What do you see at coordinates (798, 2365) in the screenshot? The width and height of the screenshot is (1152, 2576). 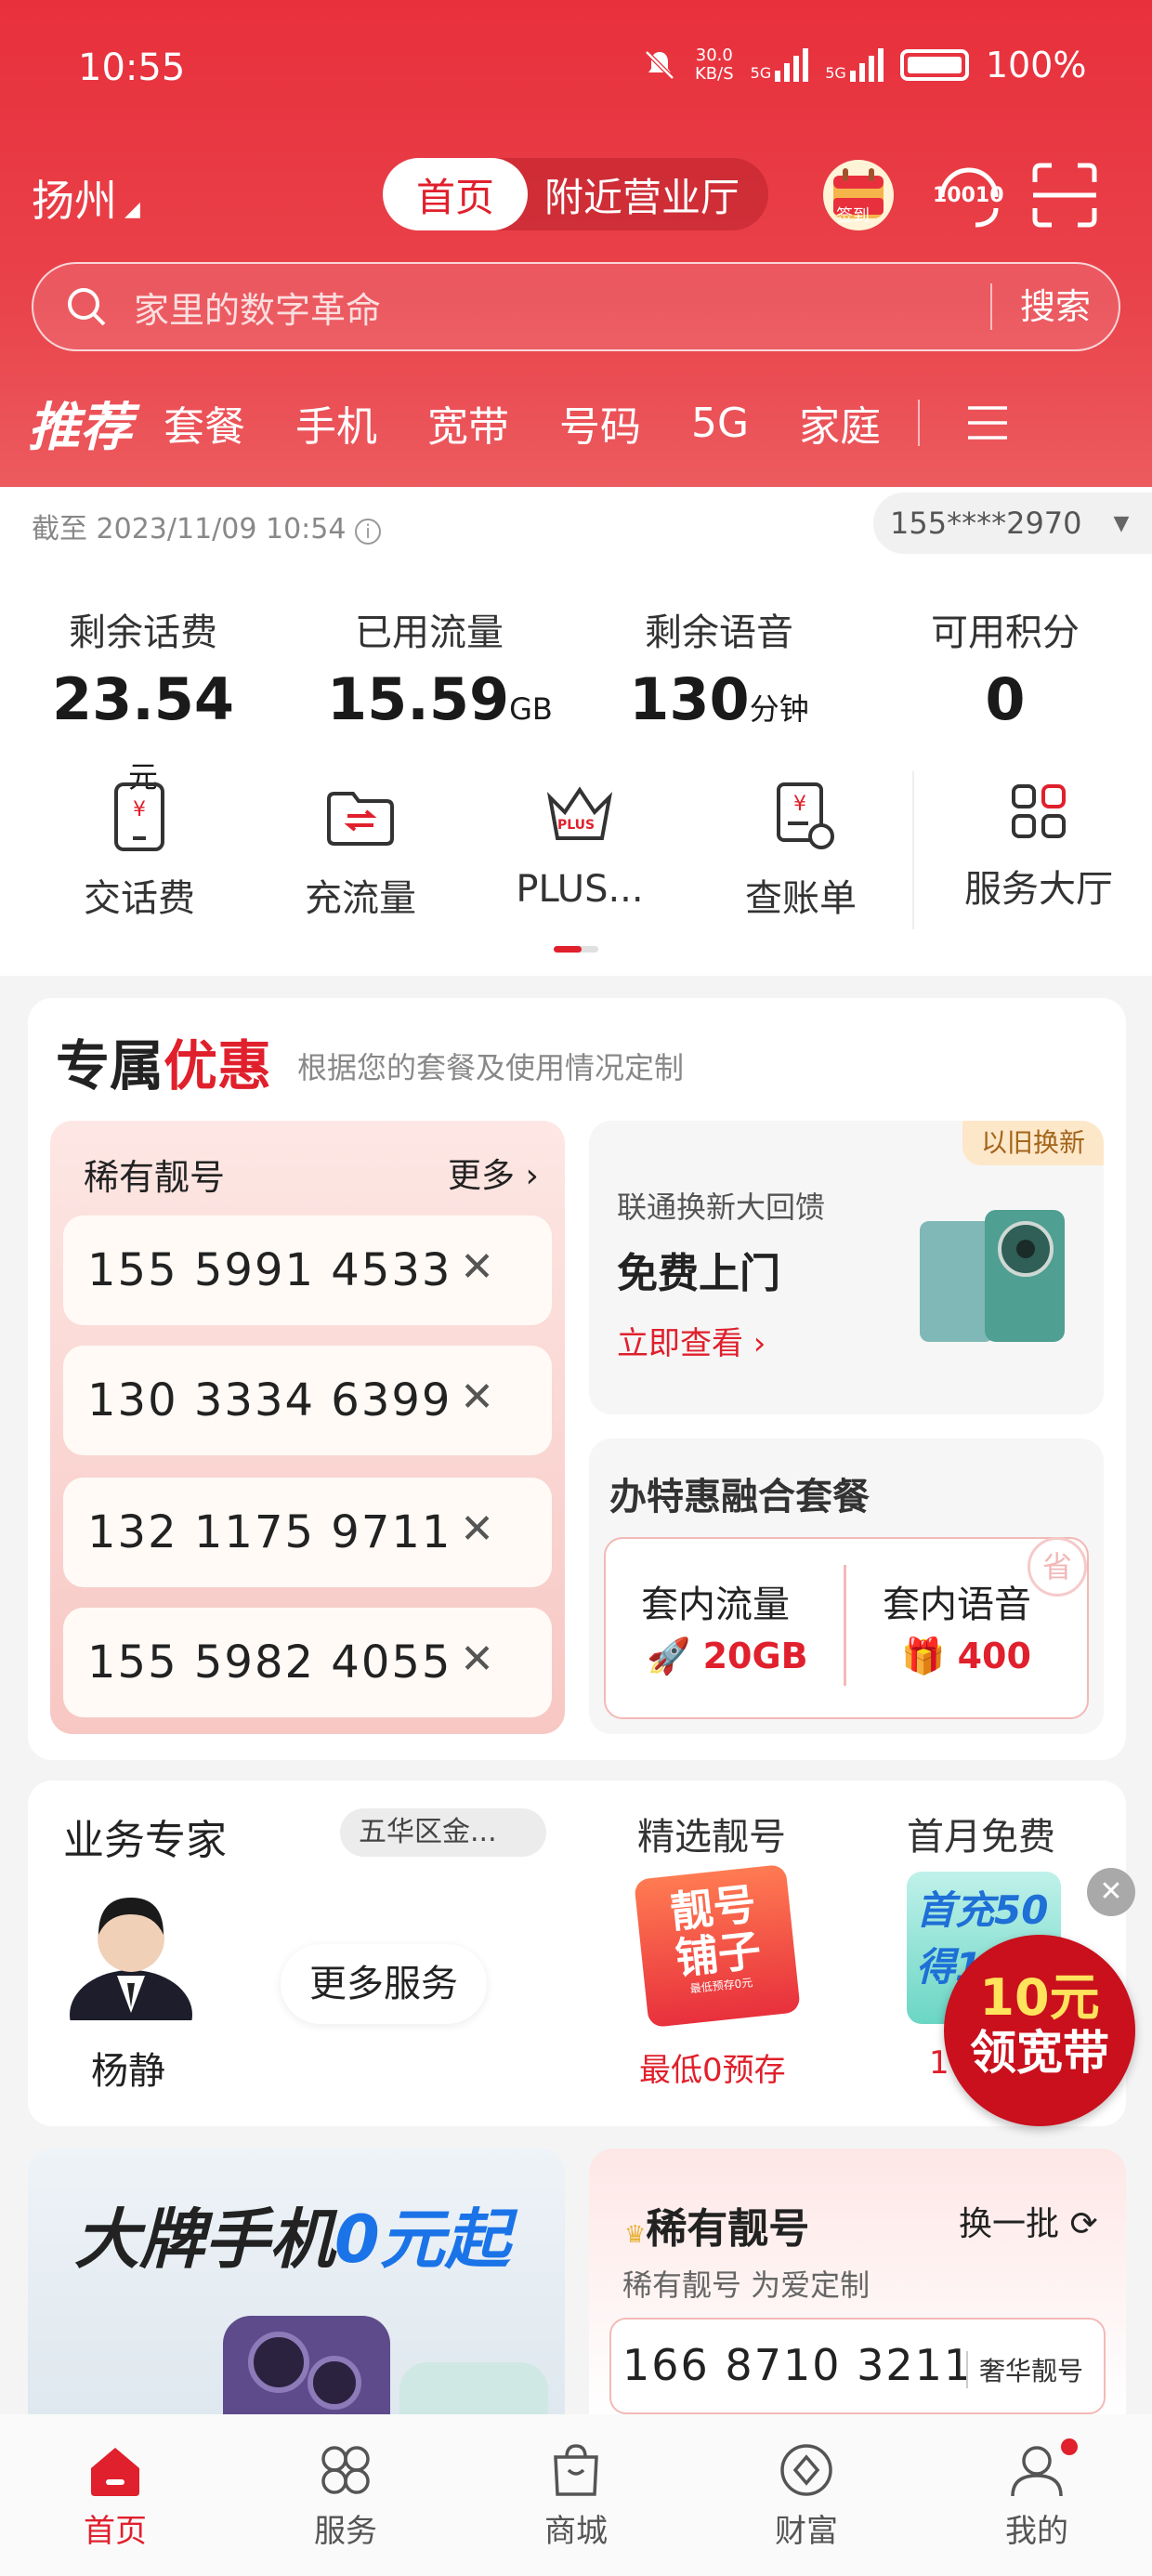 I see `rare-number-value: 166 8710 3211` at bounding box center [798, 2365].